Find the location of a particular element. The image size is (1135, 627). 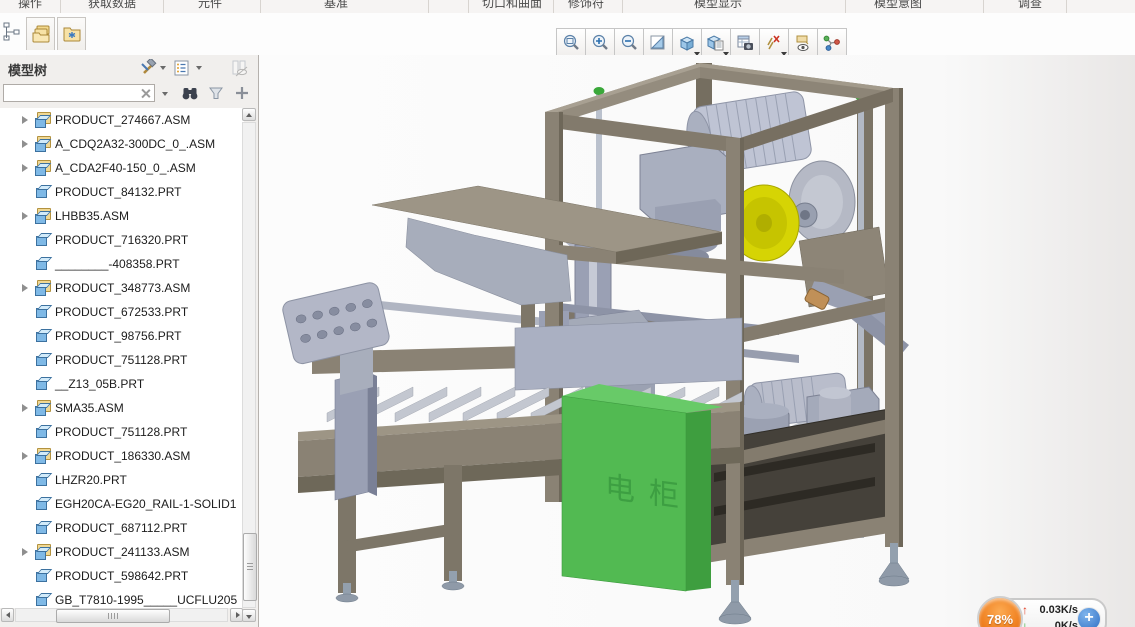

filter-button is located at coordinates (216, 93).